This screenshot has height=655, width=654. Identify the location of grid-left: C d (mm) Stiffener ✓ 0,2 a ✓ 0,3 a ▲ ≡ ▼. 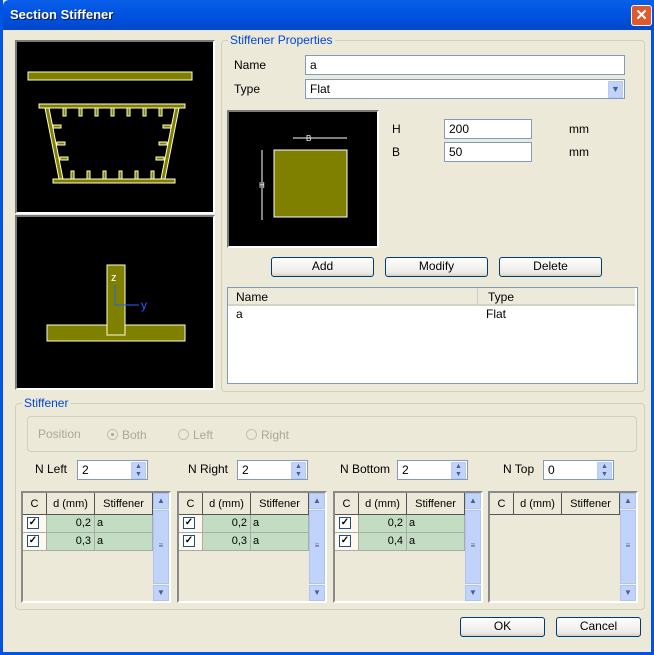
(96, 547).